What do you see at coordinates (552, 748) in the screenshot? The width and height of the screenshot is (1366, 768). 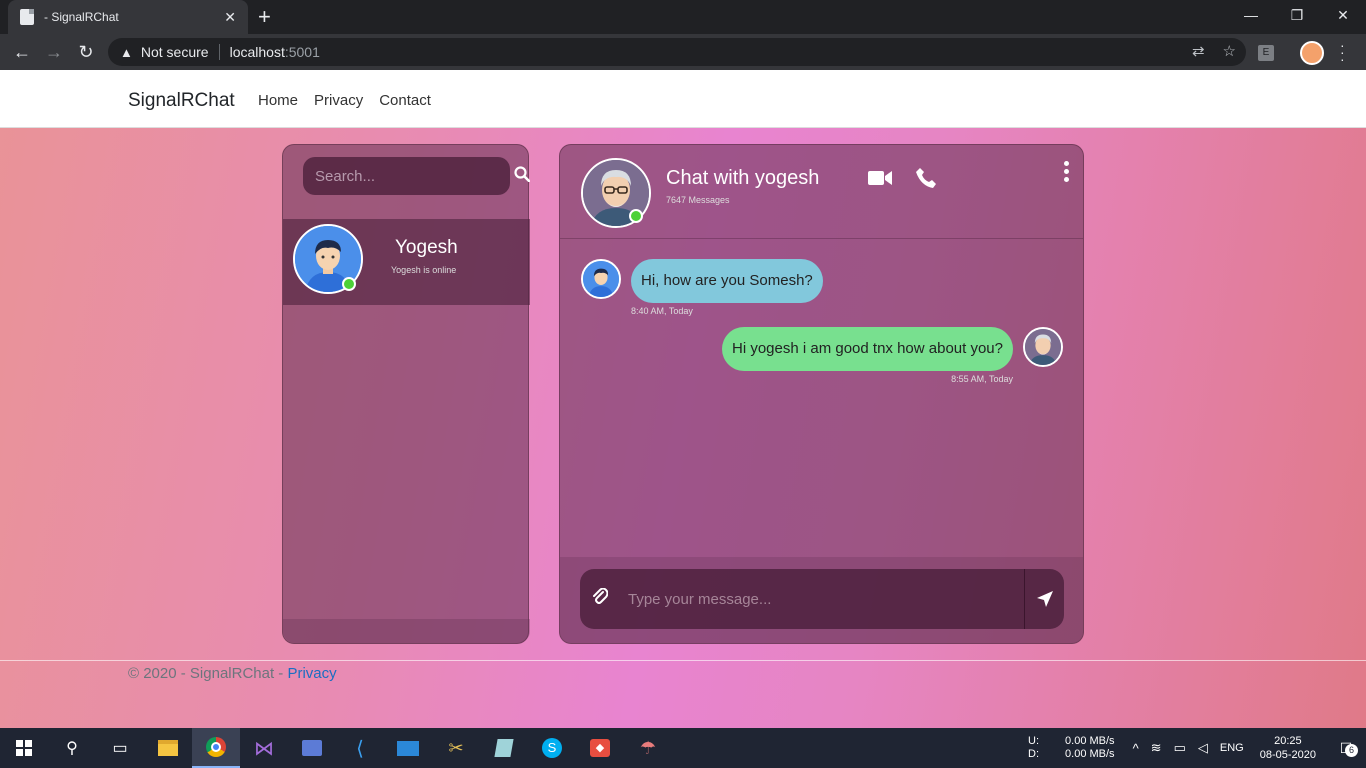 I see `skype-icon: S` at bounding box center [552, 748].